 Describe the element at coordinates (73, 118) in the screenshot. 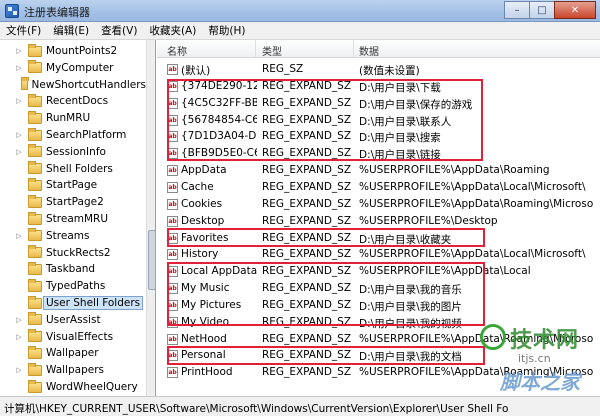

I see `tree-item: RunMRU` at that location.